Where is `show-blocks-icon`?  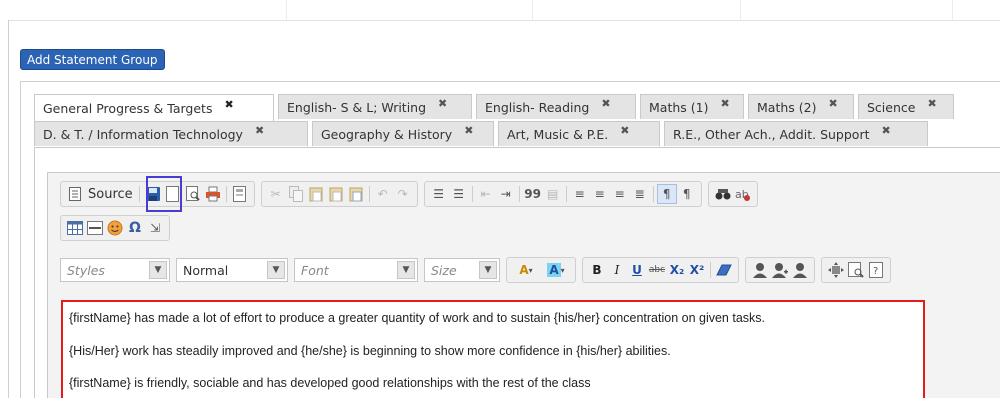 show-blocks-icon is located at coordinates (856, 270).